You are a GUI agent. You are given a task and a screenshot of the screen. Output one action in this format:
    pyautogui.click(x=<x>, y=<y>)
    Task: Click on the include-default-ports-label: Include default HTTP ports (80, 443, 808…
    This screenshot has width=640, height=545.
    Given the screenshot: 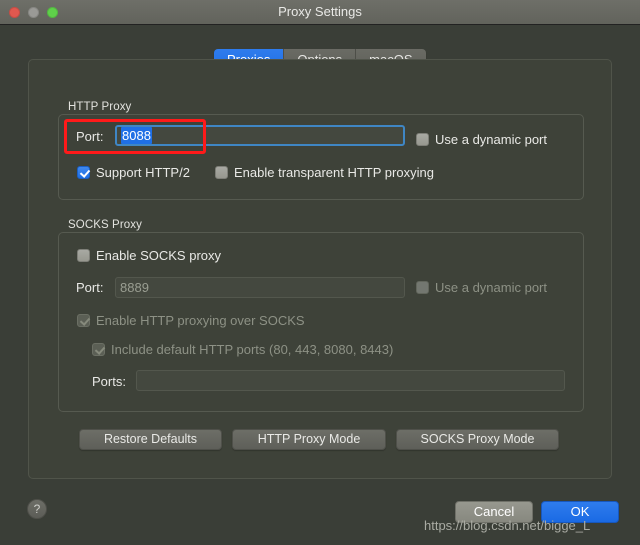 What is the action you would take?
    pyautogui.click(x=252, y=349)
    